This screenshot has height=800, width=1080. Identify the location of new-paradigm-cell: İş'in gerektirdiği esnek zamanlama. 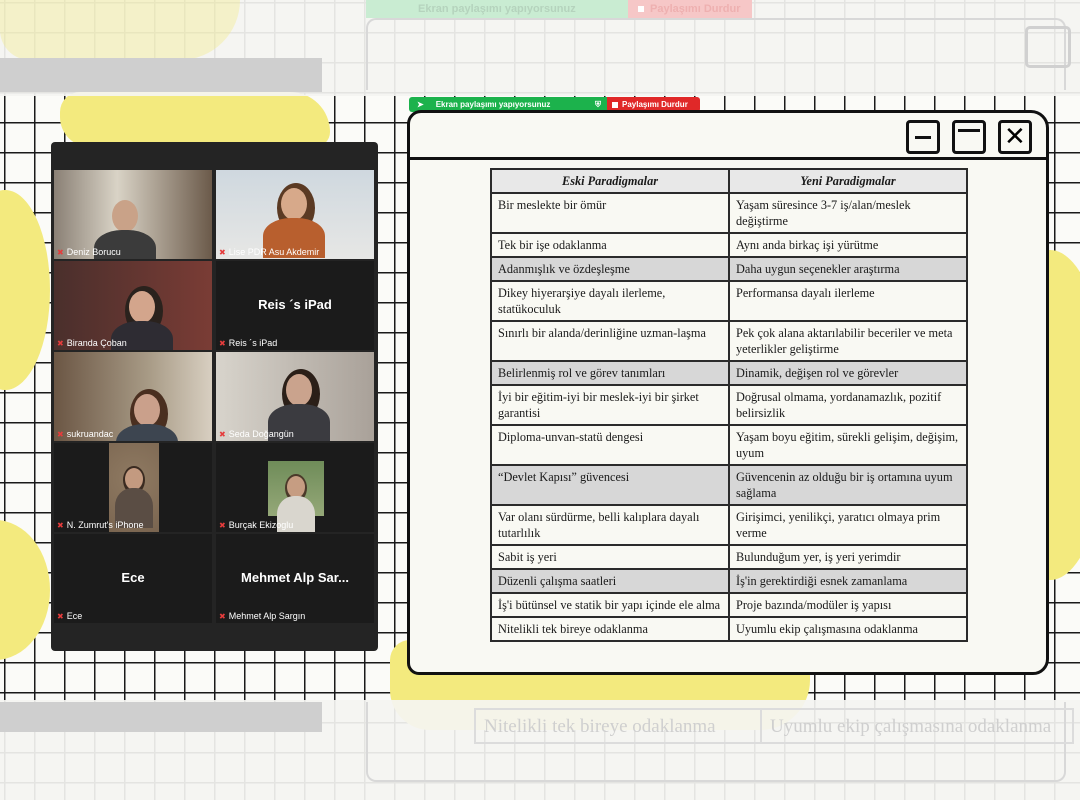
(848, 581).